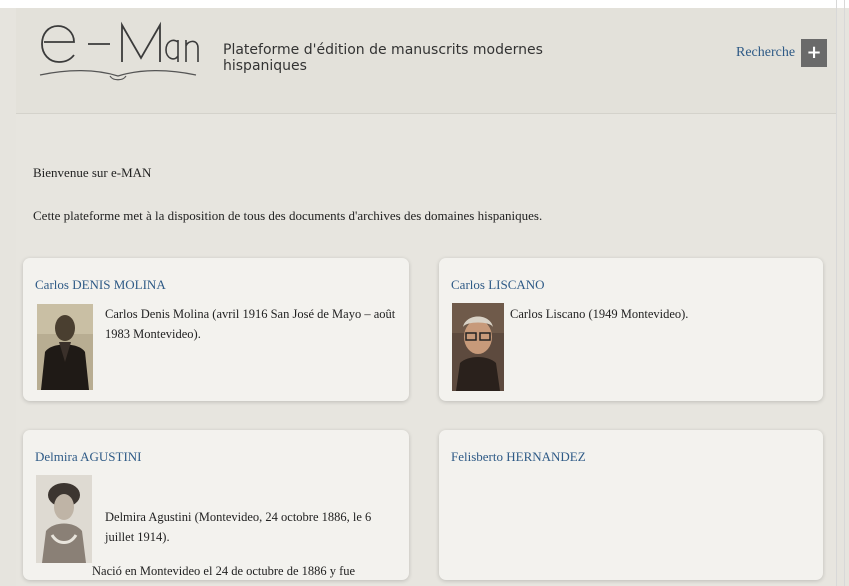 The image size is (849, 586). What do you see at coordinates (92, 172) in the screenshot?
I see `welcome-text: Bienvenue sur e-MAN` at bounding box center [92, 172].